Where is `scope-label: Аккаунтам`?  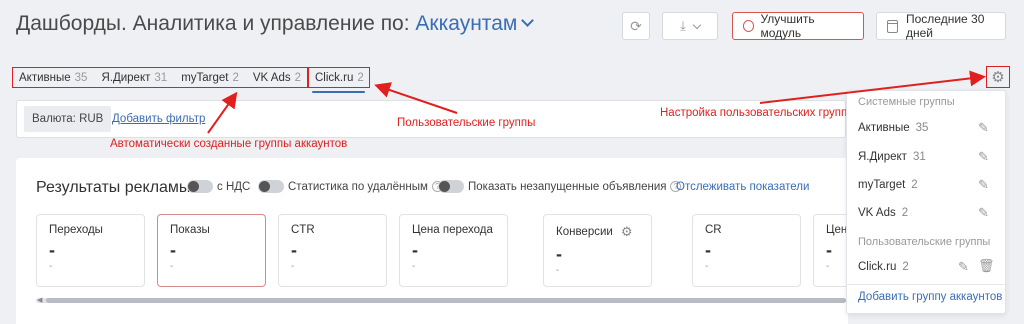
scope-label: Аккаунтам is located at coordinates (466, 23).